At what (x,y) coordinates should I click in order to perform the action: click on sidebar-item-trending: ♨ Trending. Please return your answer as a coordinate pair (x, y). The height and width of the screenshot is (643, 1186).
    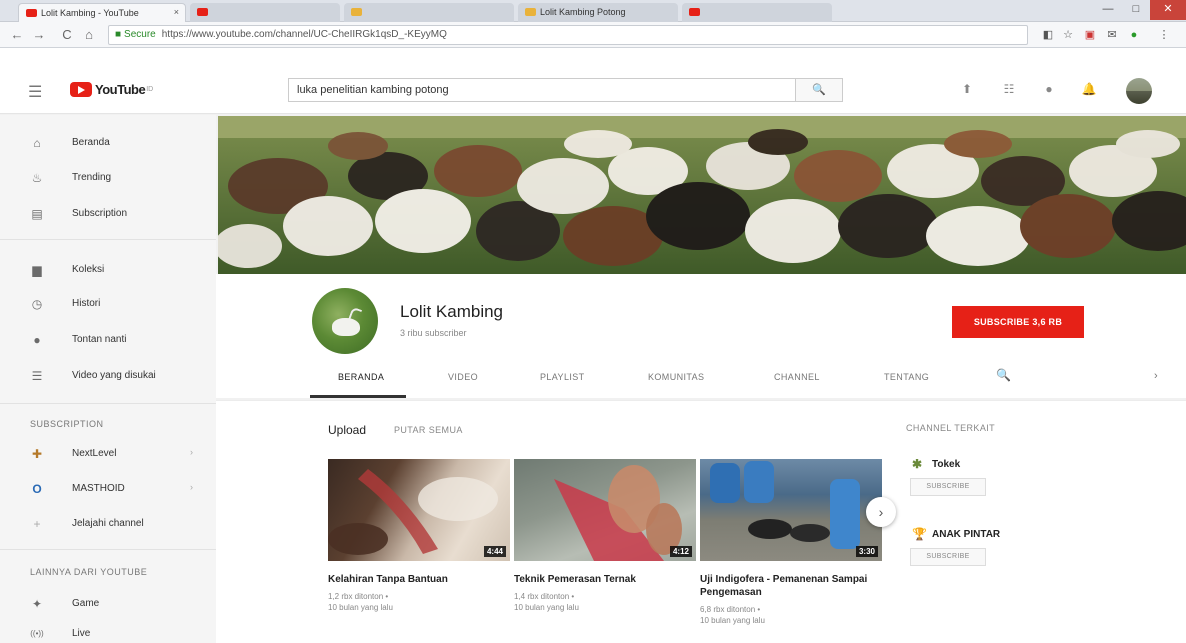
    Looking at the image, I should click on (108, 179).